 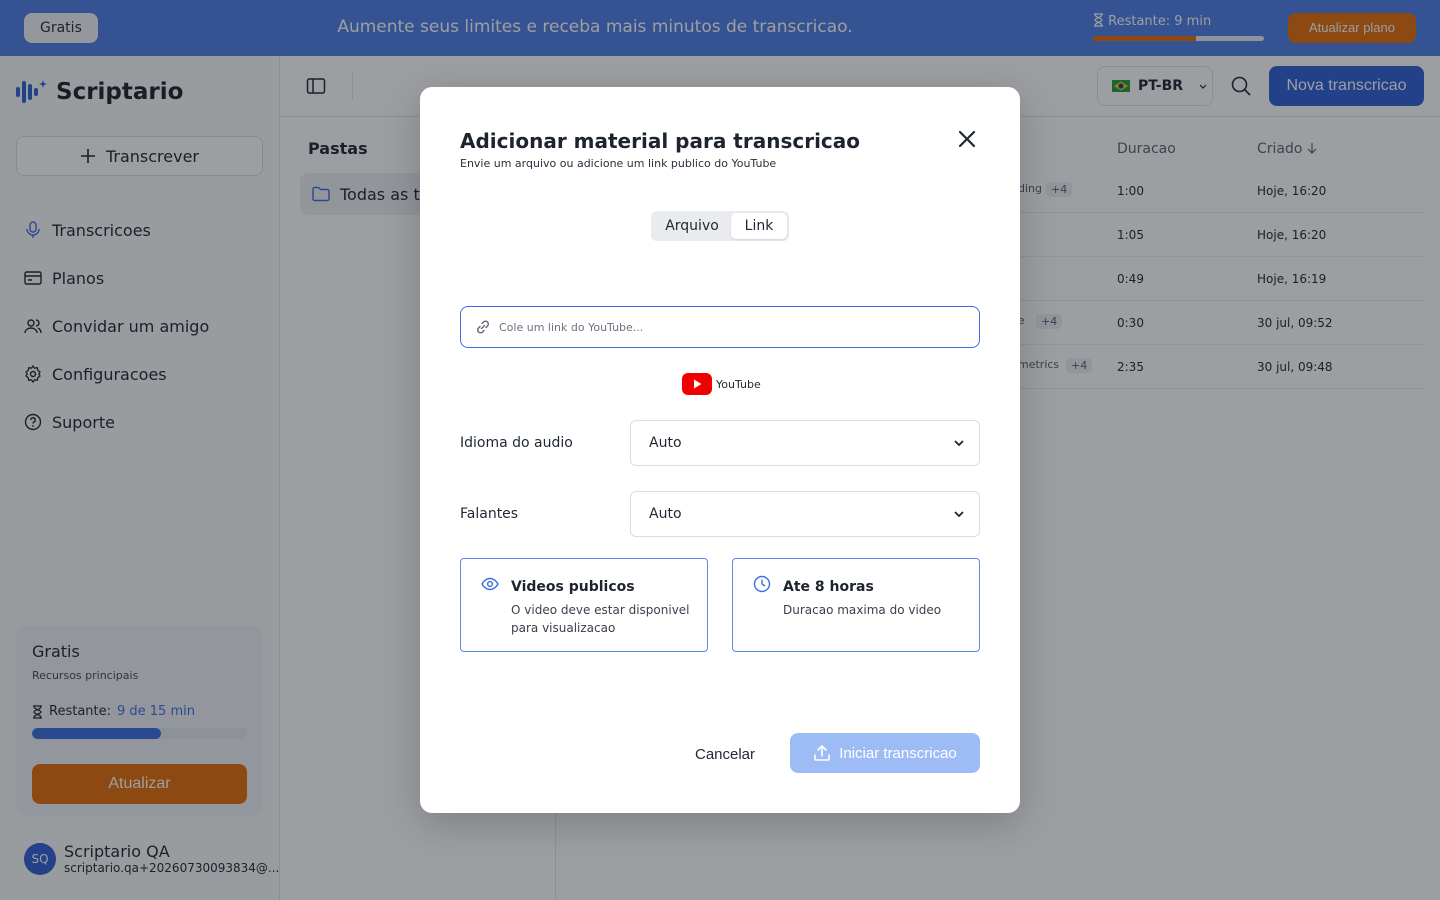 I want to click on youtube-source: YouTube, so click(x=721, y=384).